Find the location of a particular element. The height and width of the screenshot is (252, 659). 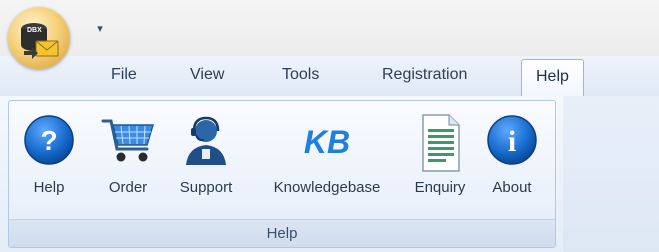

support-agent-icon is located at coordinates (206, 140).